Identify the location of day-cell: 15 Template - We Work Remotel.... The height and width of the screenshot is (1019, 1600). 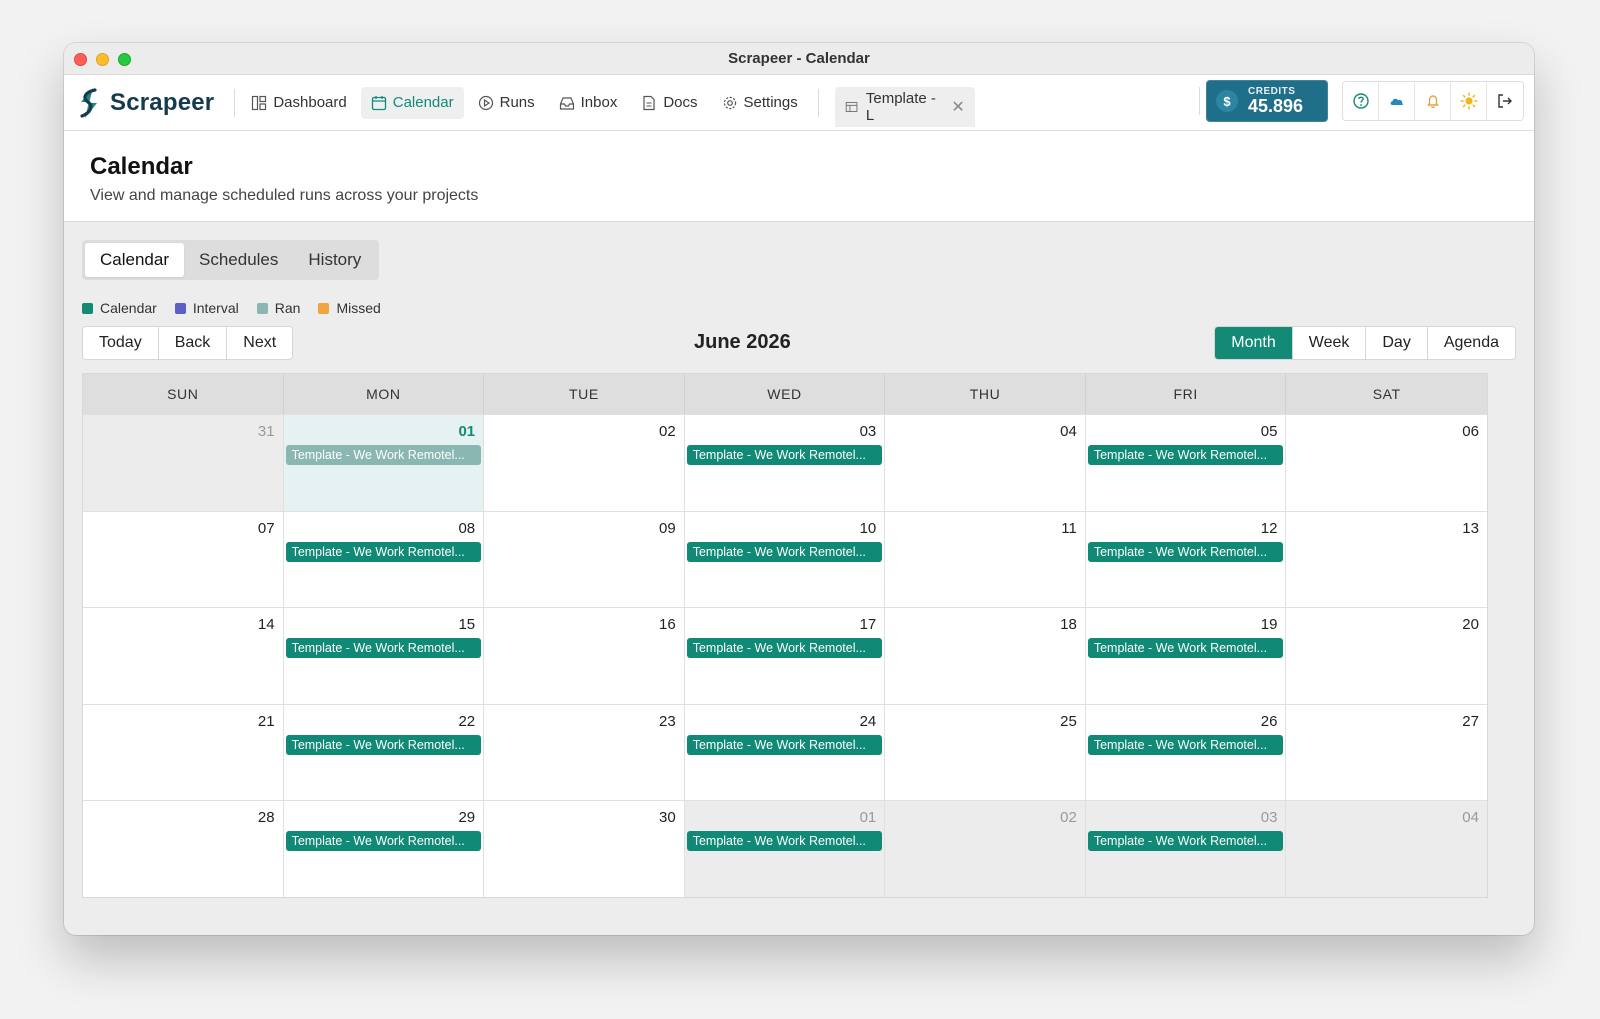
(384, 655).